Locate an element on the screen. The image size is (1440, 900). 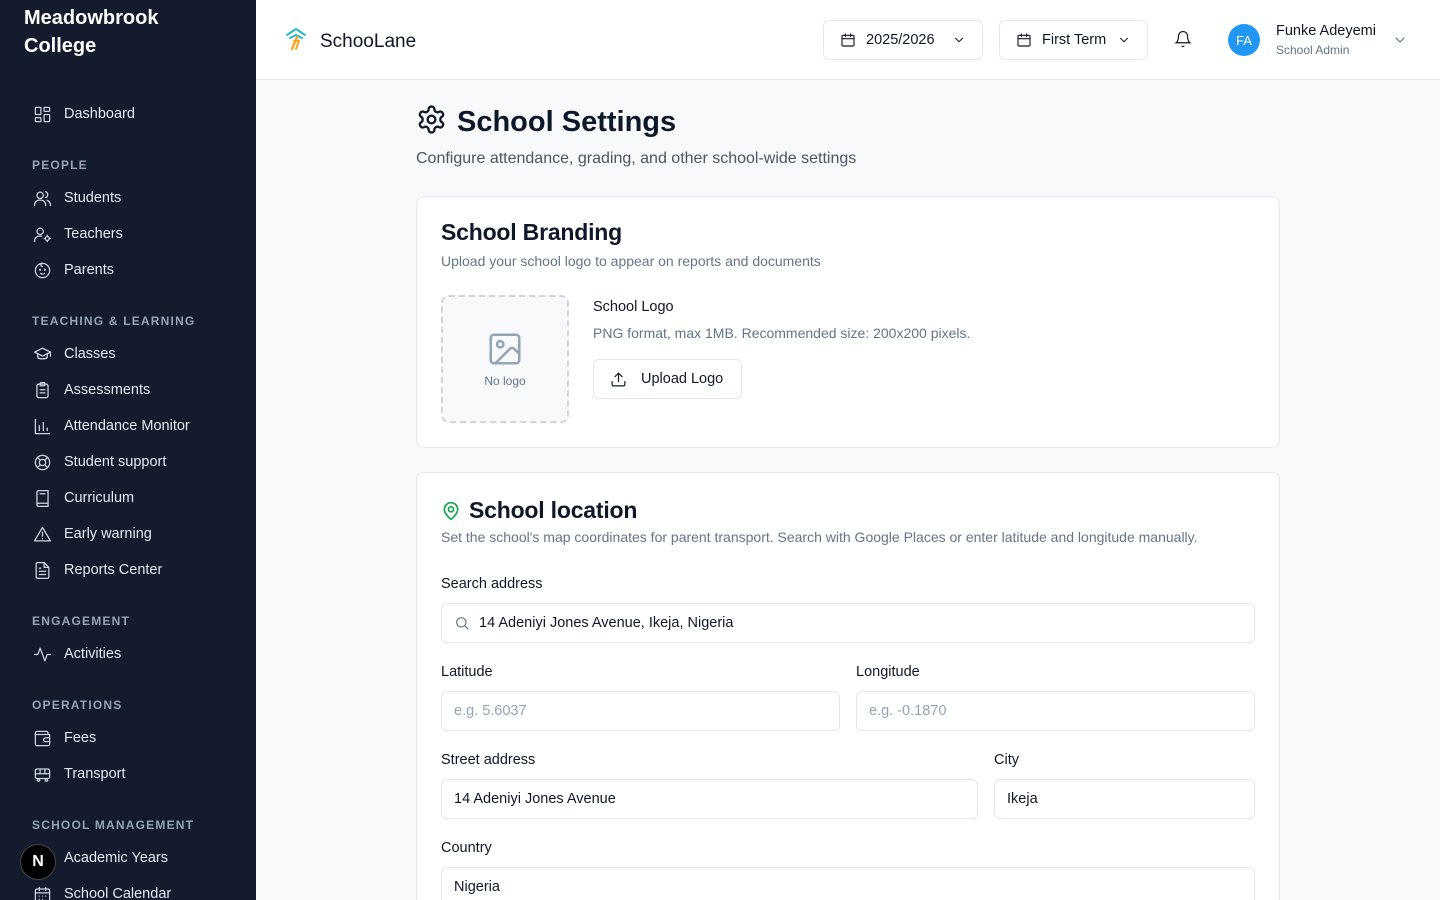
section-teaching: TEACHING & LEARNING is located at coordinates (114, 321).